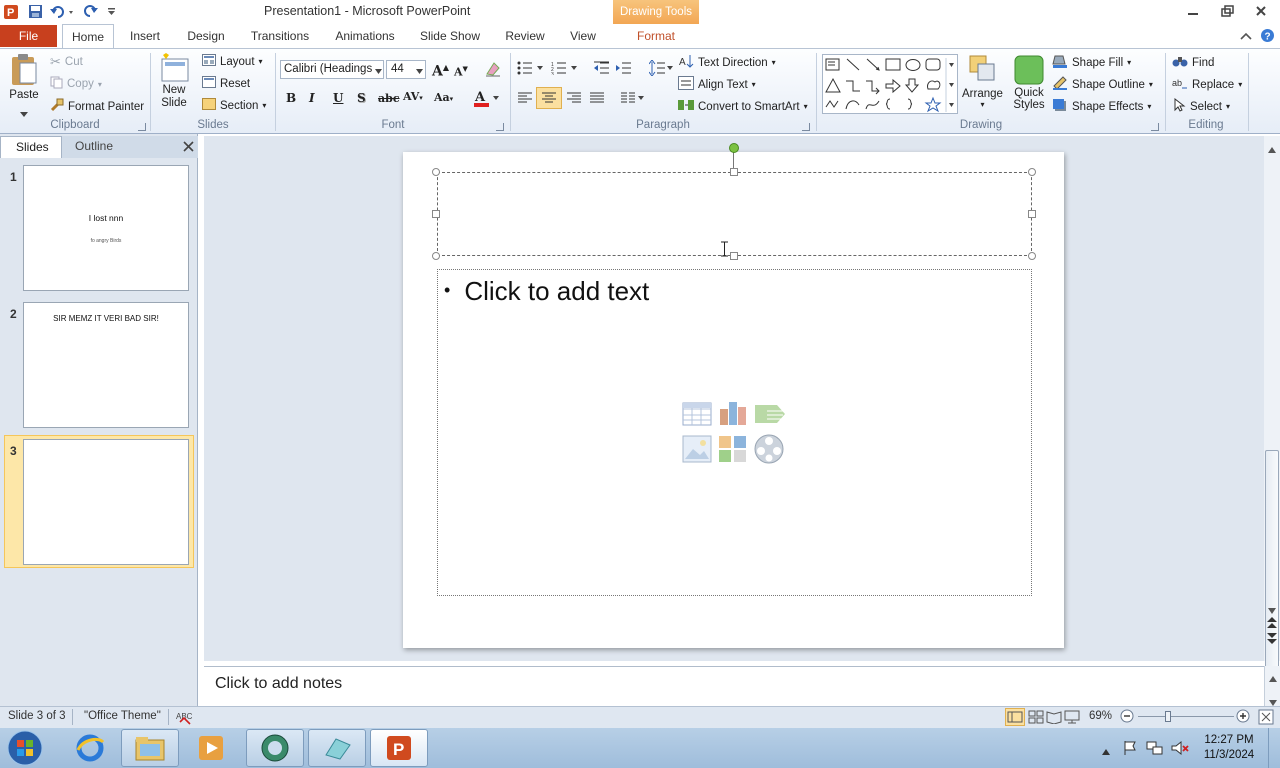 This screenshot has height=768, width=1280. I want to click on align-center-icon, so click(549, 98).